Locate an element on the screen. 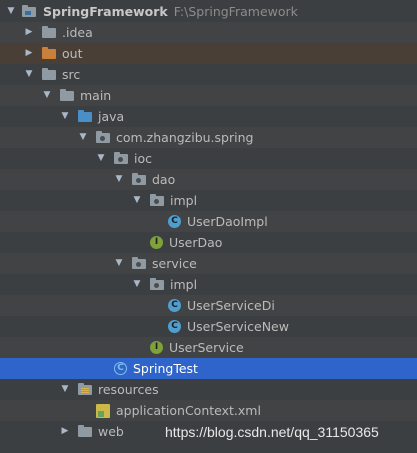  resources-folder-icon is located at coordinates (85, 389).